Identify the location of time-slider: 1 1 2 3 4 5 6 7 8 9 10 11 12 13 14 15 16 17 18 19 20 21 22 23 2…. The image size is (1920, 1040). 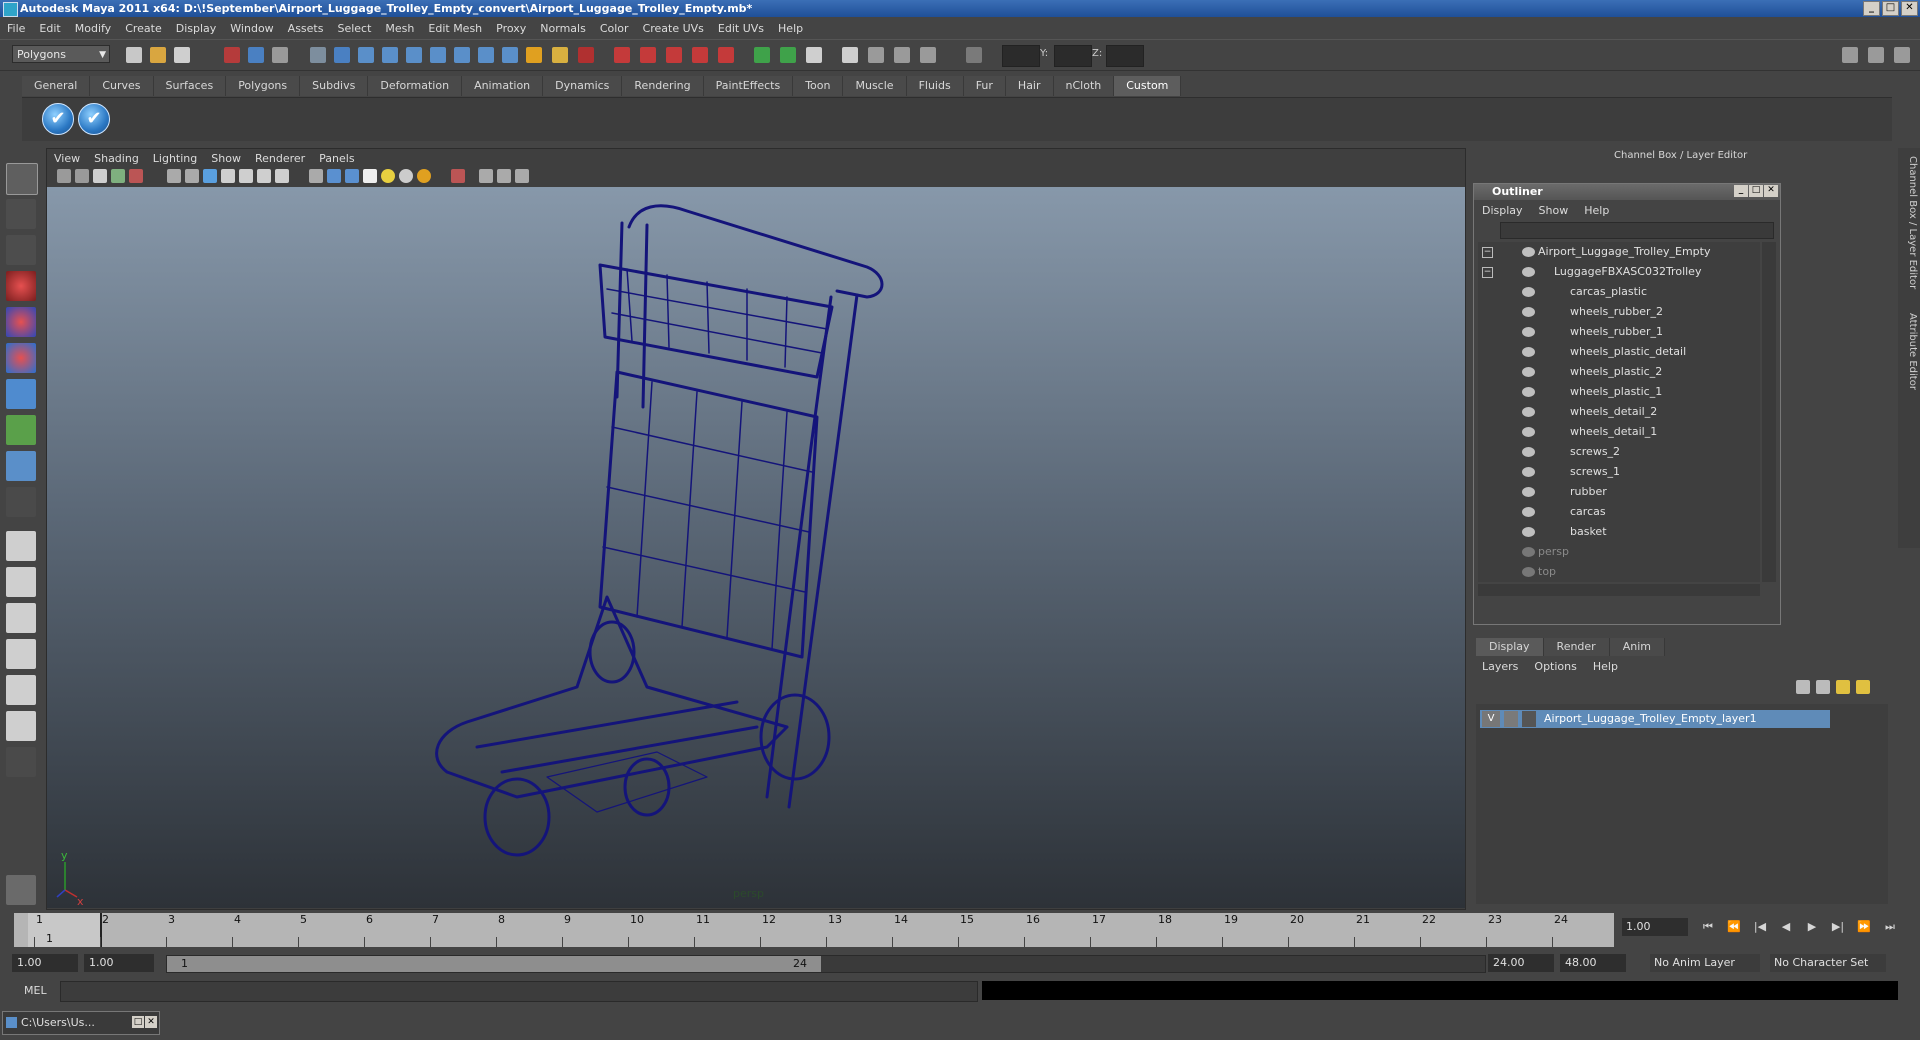
(814, 930).